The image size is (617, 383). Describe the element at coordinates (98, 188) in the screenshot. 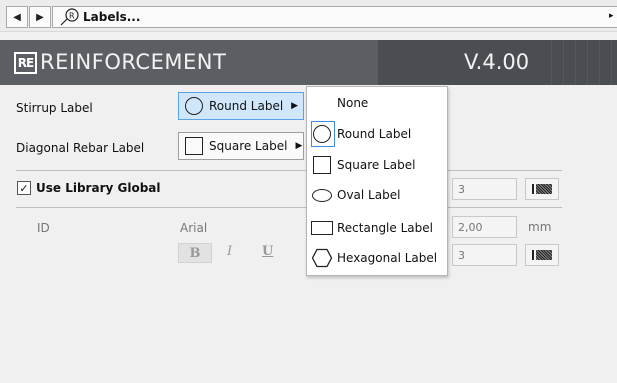

I see `use-library-global-label: Use Library Global` at that location.